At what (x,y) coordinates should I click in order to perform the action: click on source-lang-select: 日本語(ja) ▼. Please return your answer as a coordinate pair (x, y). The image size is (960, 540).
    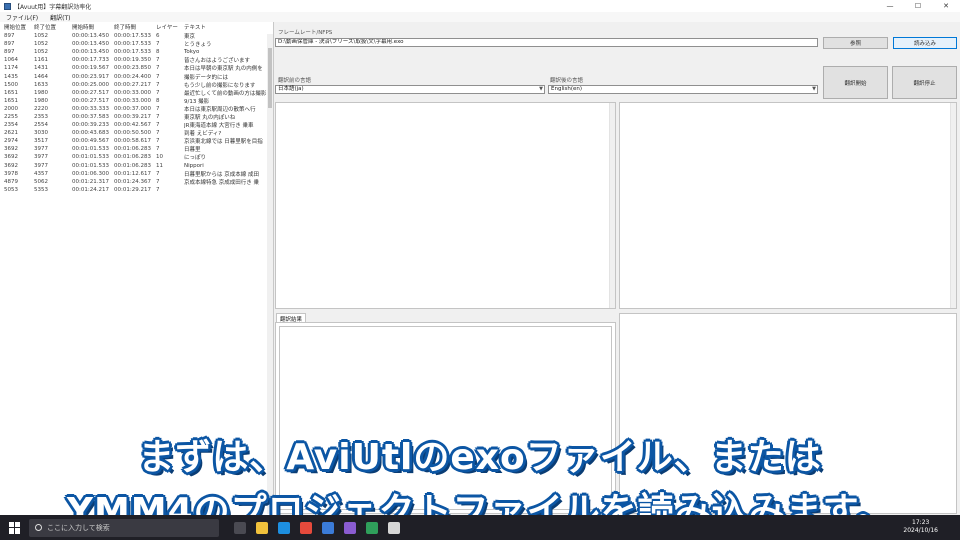
    Looking at the image, I should click on (410, 89).